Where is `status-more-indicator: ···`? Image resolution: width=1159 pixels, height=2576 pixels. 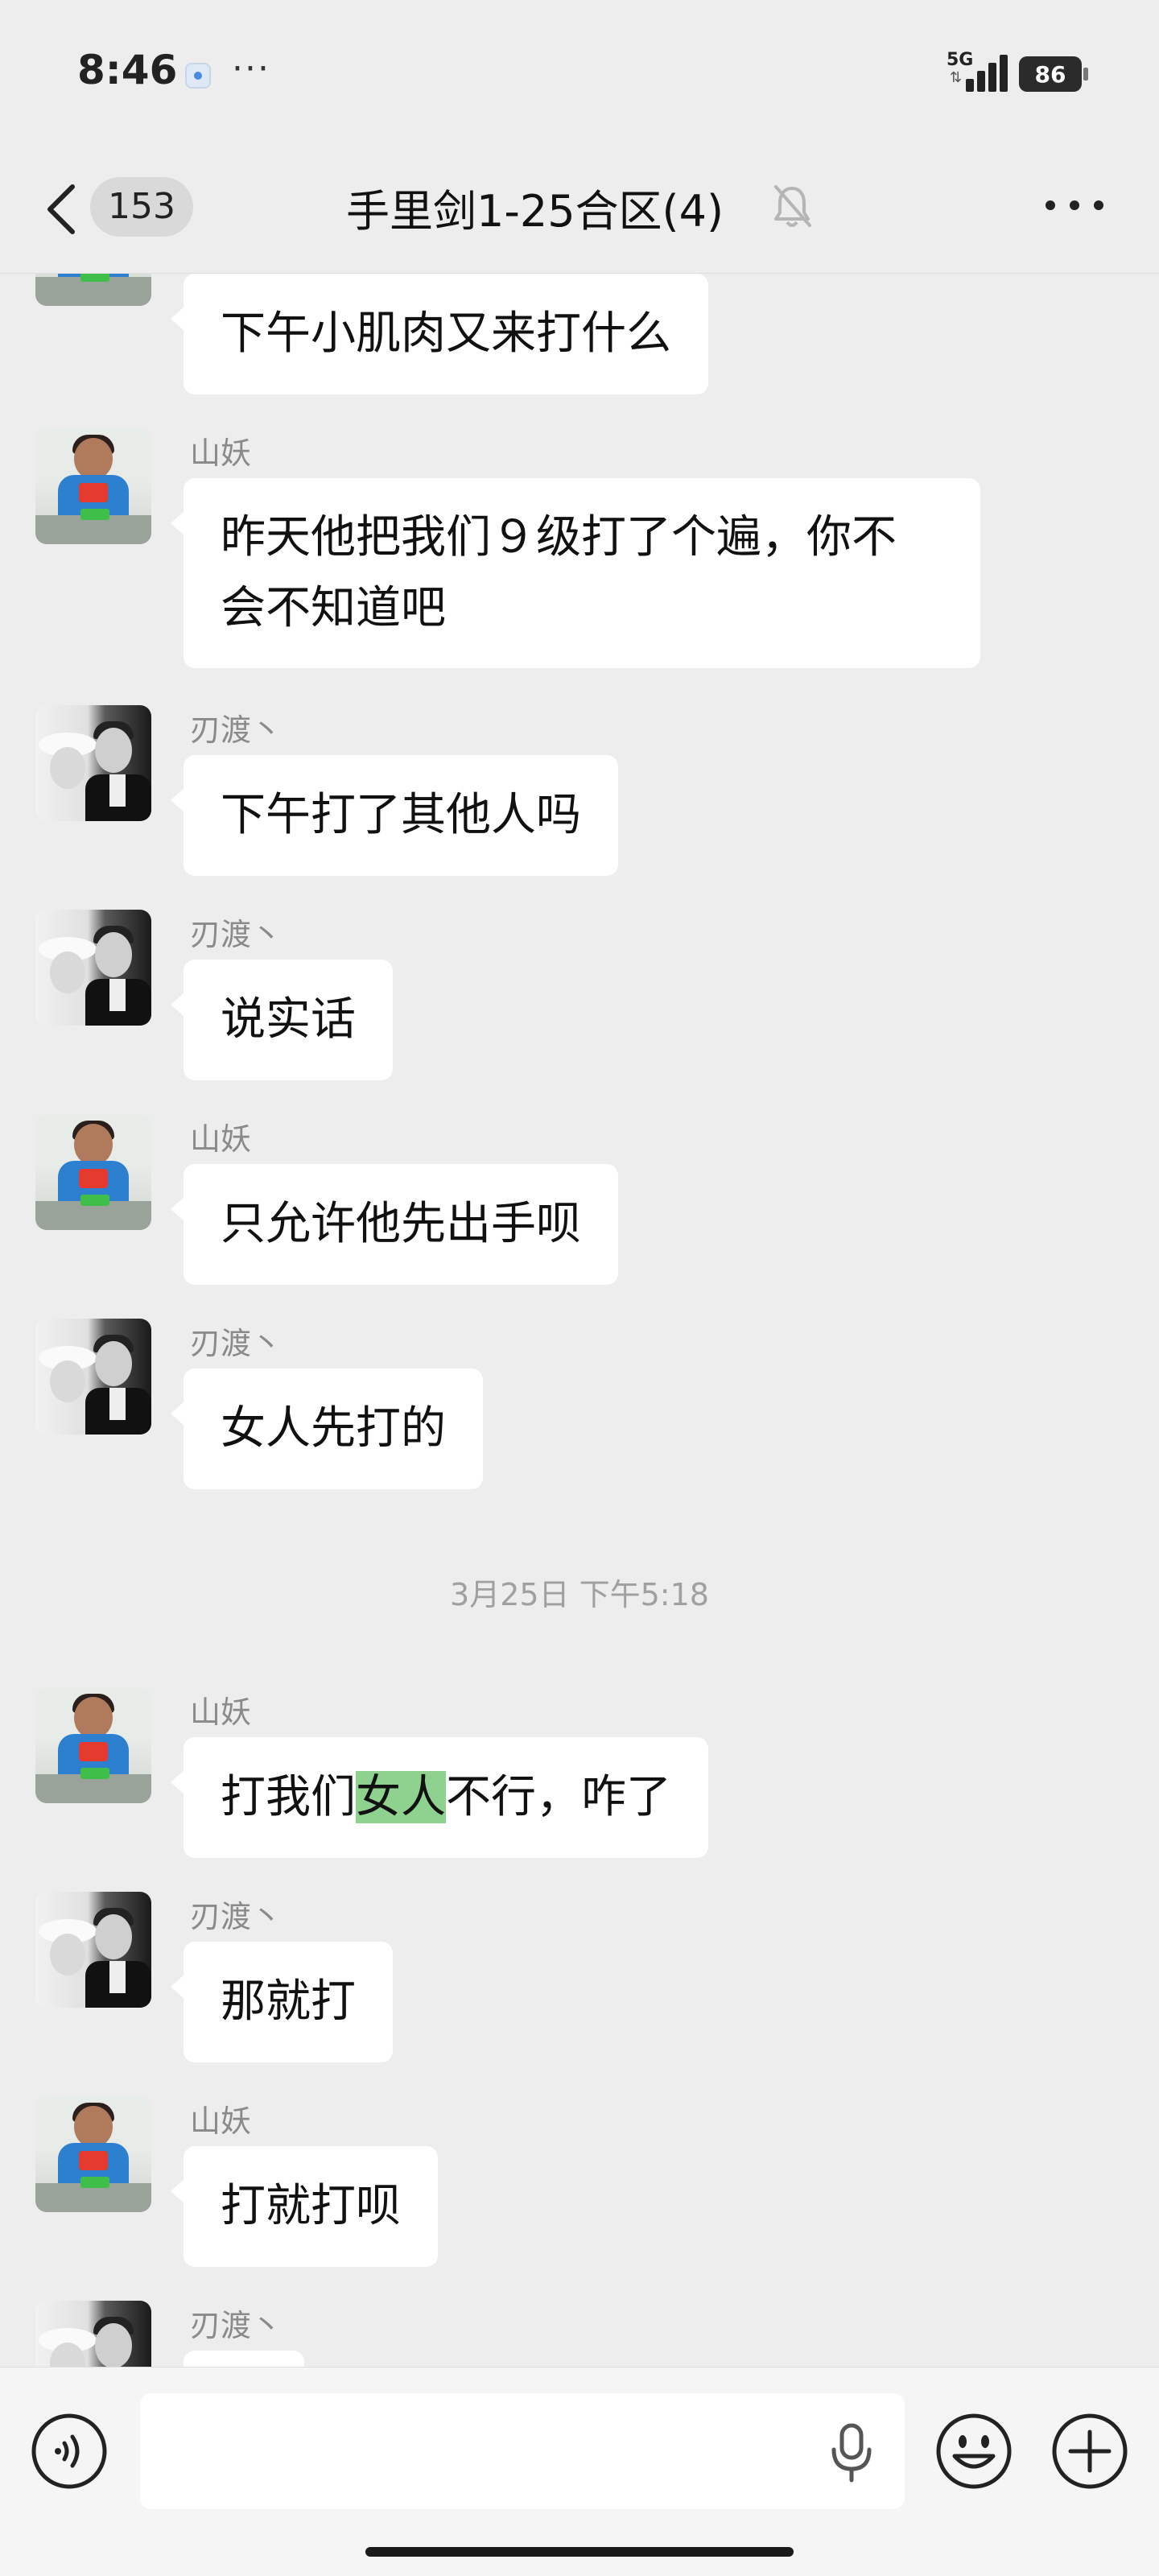
status-more-indicator: ··· is located at coordinates (251, 68).